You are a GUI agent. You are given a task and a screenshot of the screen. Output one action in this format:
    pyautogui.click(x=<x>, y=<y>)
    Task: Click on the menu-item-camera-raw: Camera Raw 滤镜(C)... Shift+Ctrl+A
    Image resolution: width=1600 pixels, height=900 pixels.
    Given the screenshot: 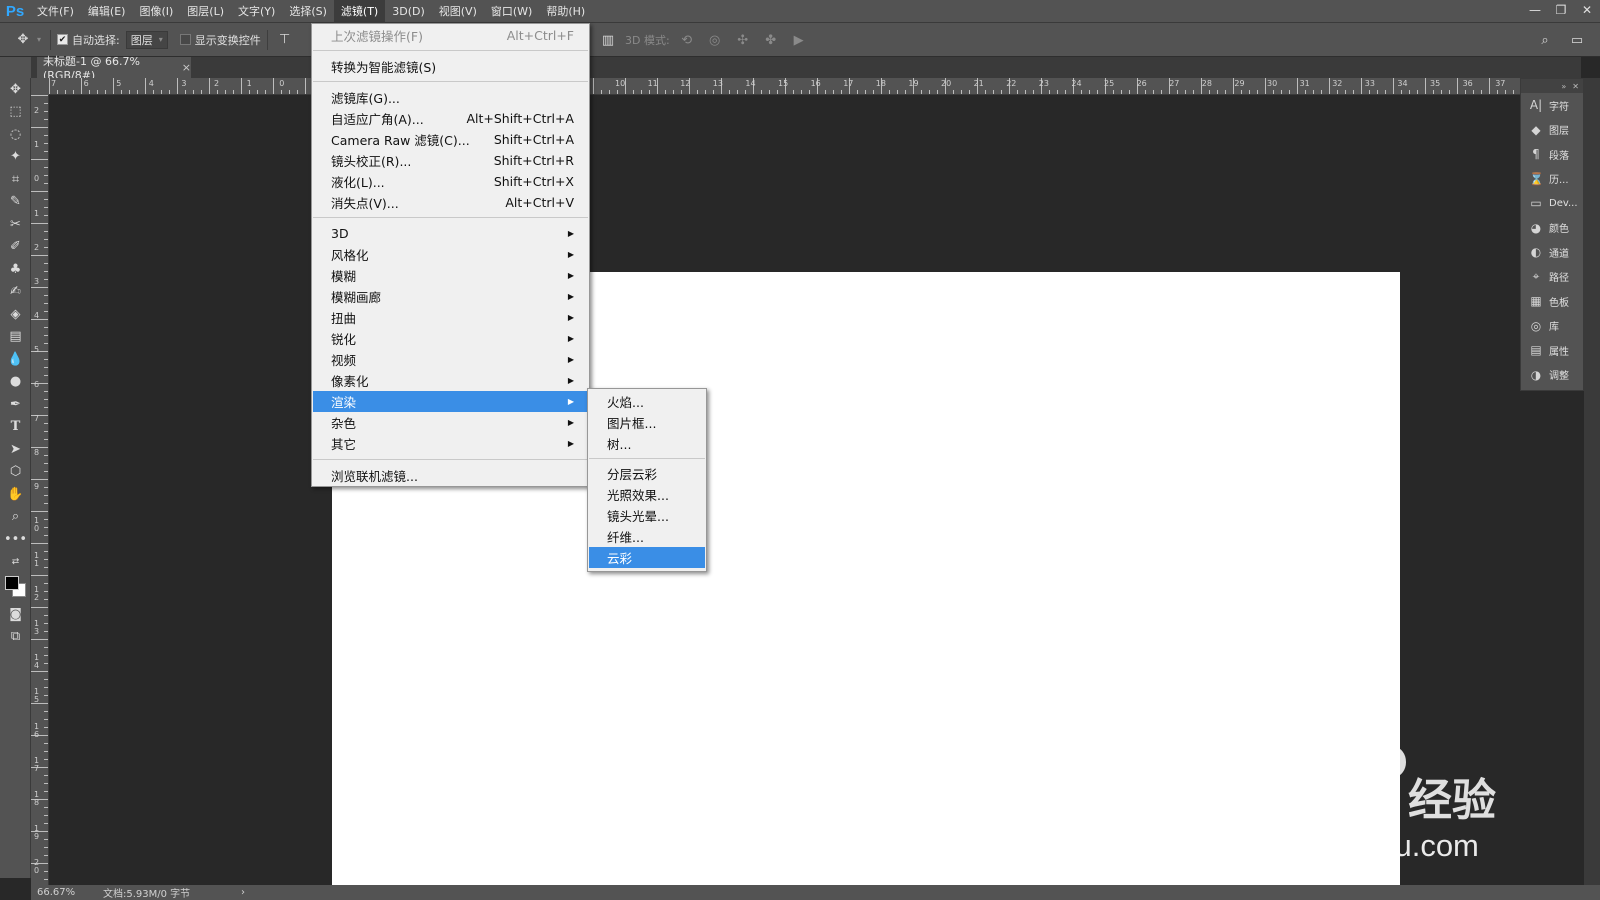 What is the action you would take?
    pyautogui.click(x=450, y=139)
    